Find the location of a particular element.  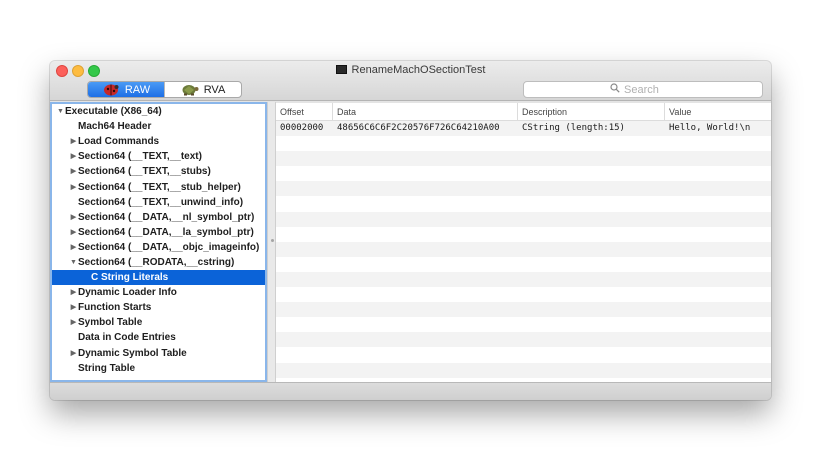

sidebar-item-label: Dynamic Loader Info is located at coordinates (127, 293).